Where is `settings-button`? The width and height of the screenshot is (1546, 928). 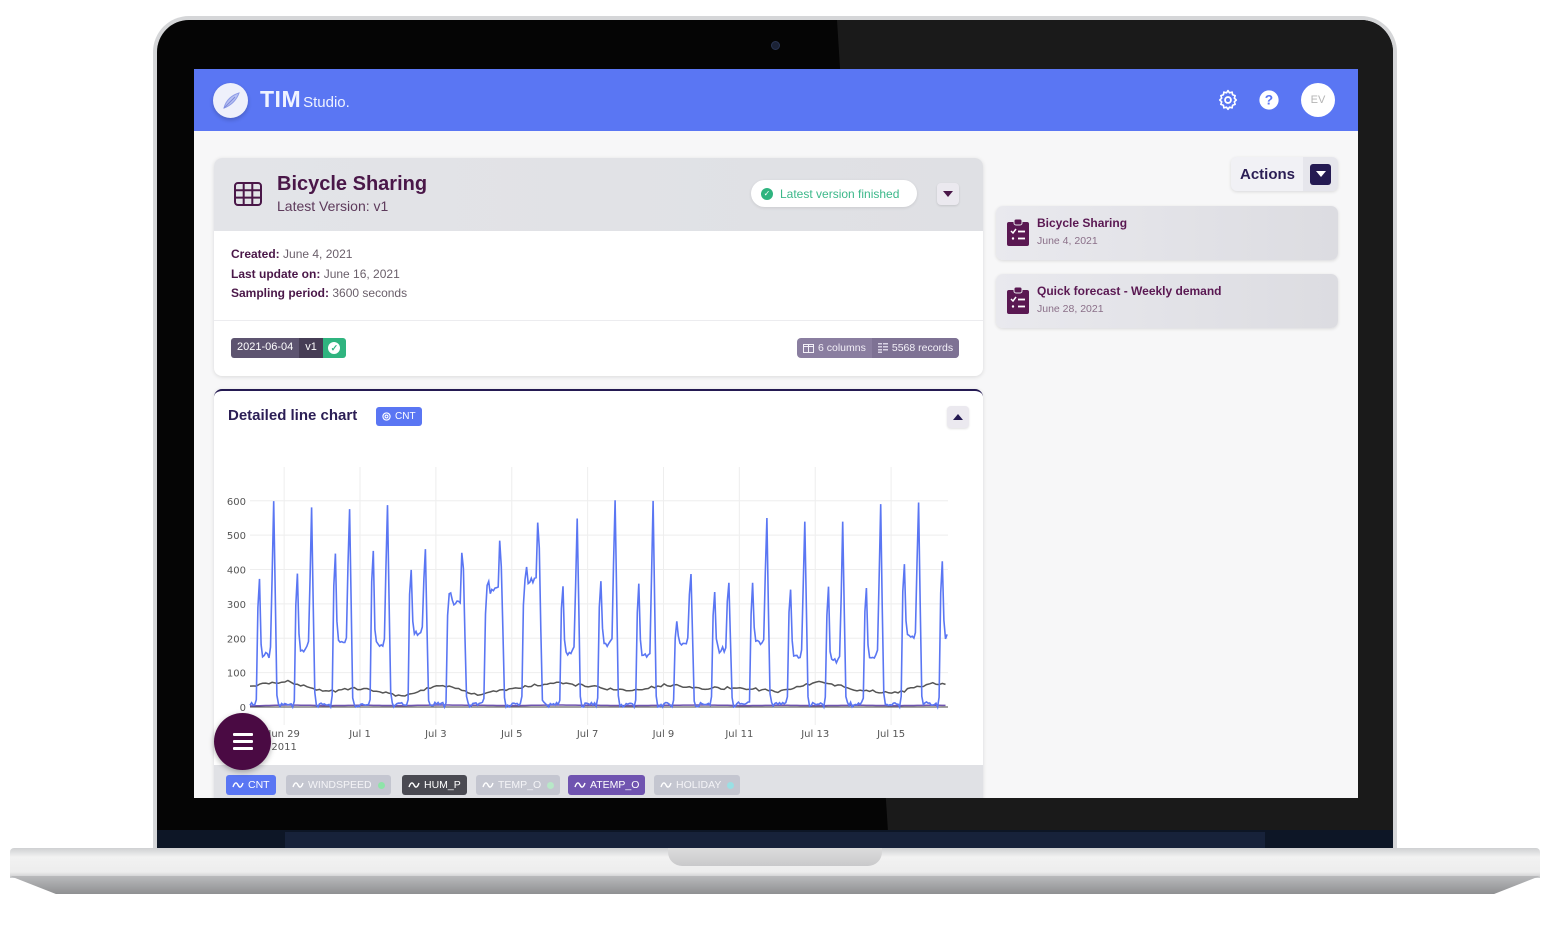
settings-button is located at coordinates (1228, 100).